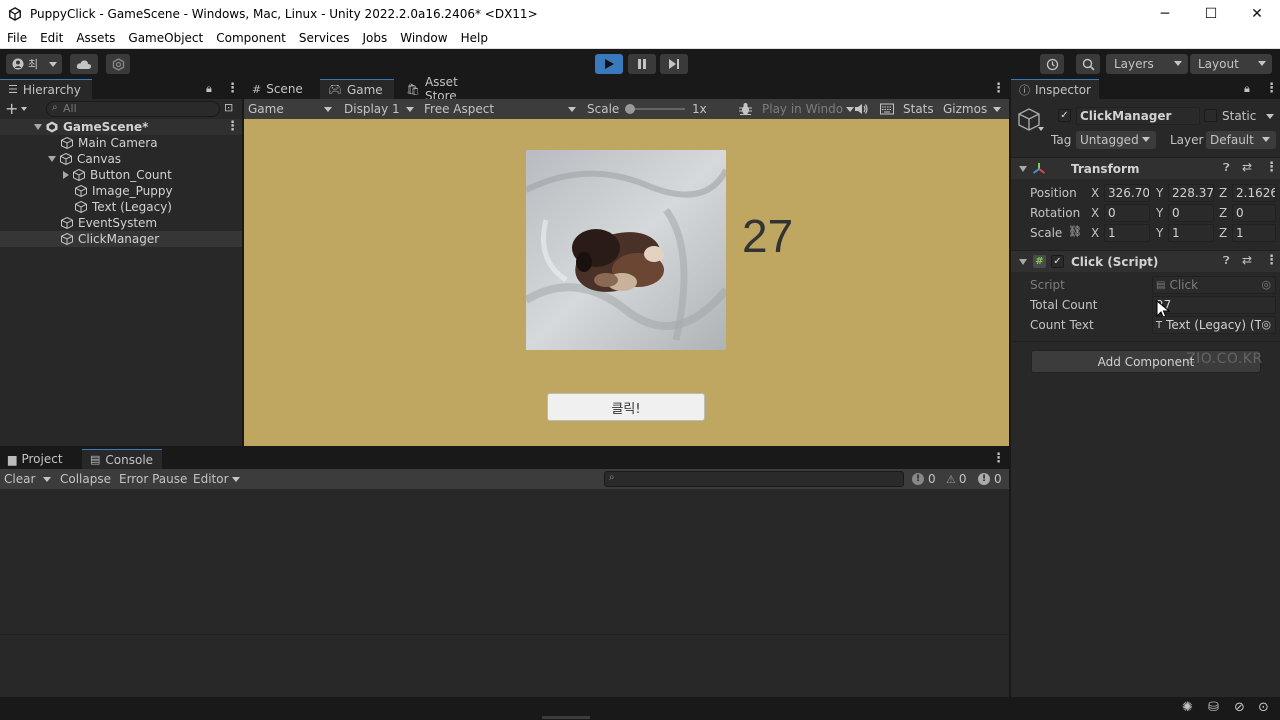  Describe the element at coordinates (448, 89) in the screenshot. I see `tab-asset-store: 🛍︎ Asset Store` at that location.